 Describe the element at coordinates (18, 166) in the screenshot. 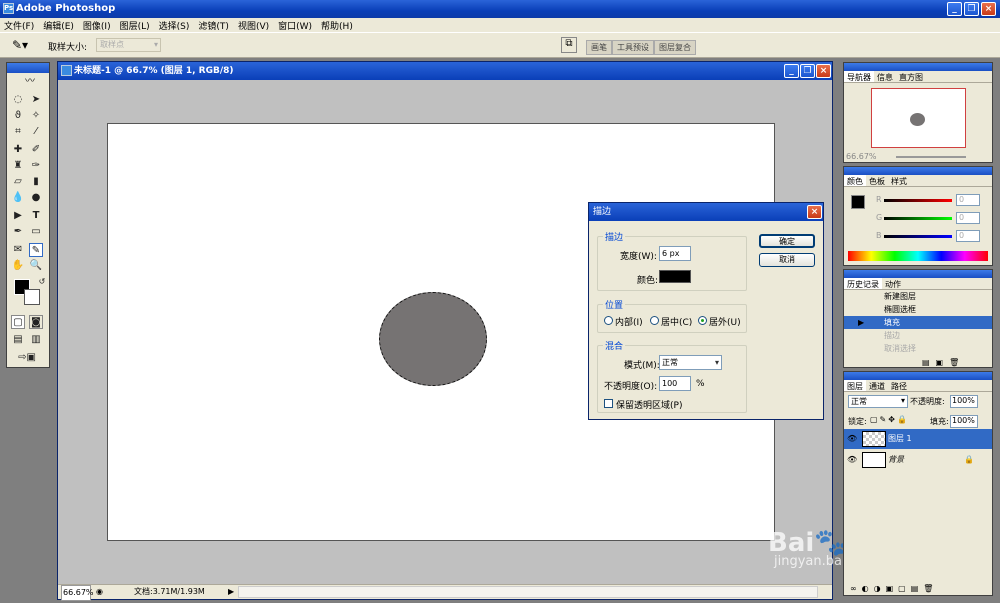

I see `clone-stamp-icon: ♜` at that location.